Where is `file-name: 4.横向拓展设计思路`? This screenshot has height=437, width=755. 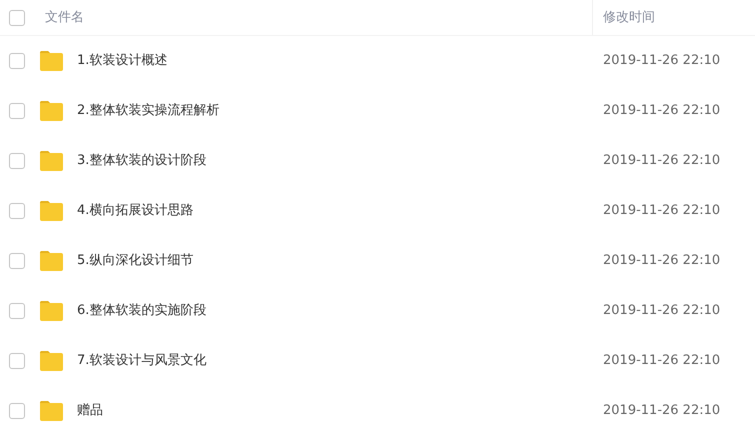 file-name: 4.横向拓展设计思路 is located at coordinates (135, 210).